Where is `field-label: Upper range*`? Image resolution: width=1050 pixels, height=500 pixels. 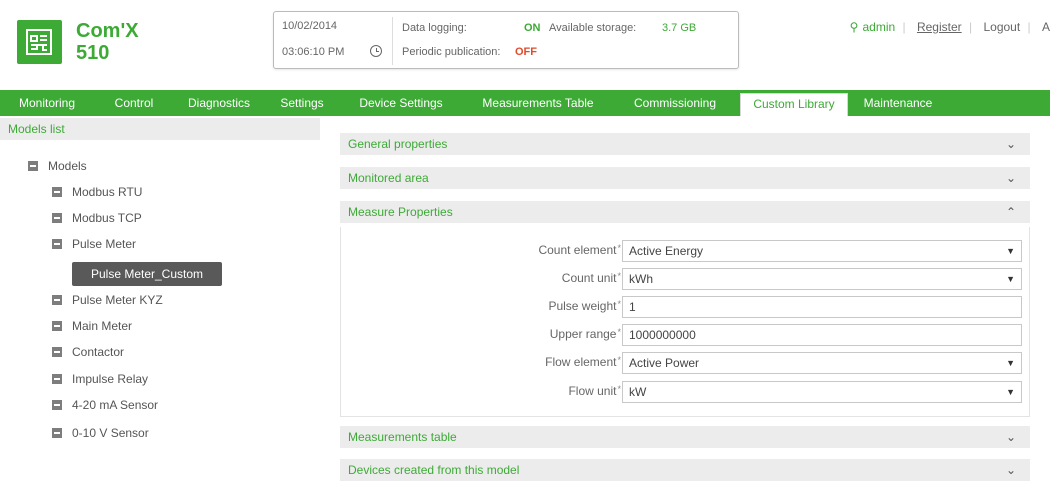 field-label: Upper range* is located at coordinates (585, 334).